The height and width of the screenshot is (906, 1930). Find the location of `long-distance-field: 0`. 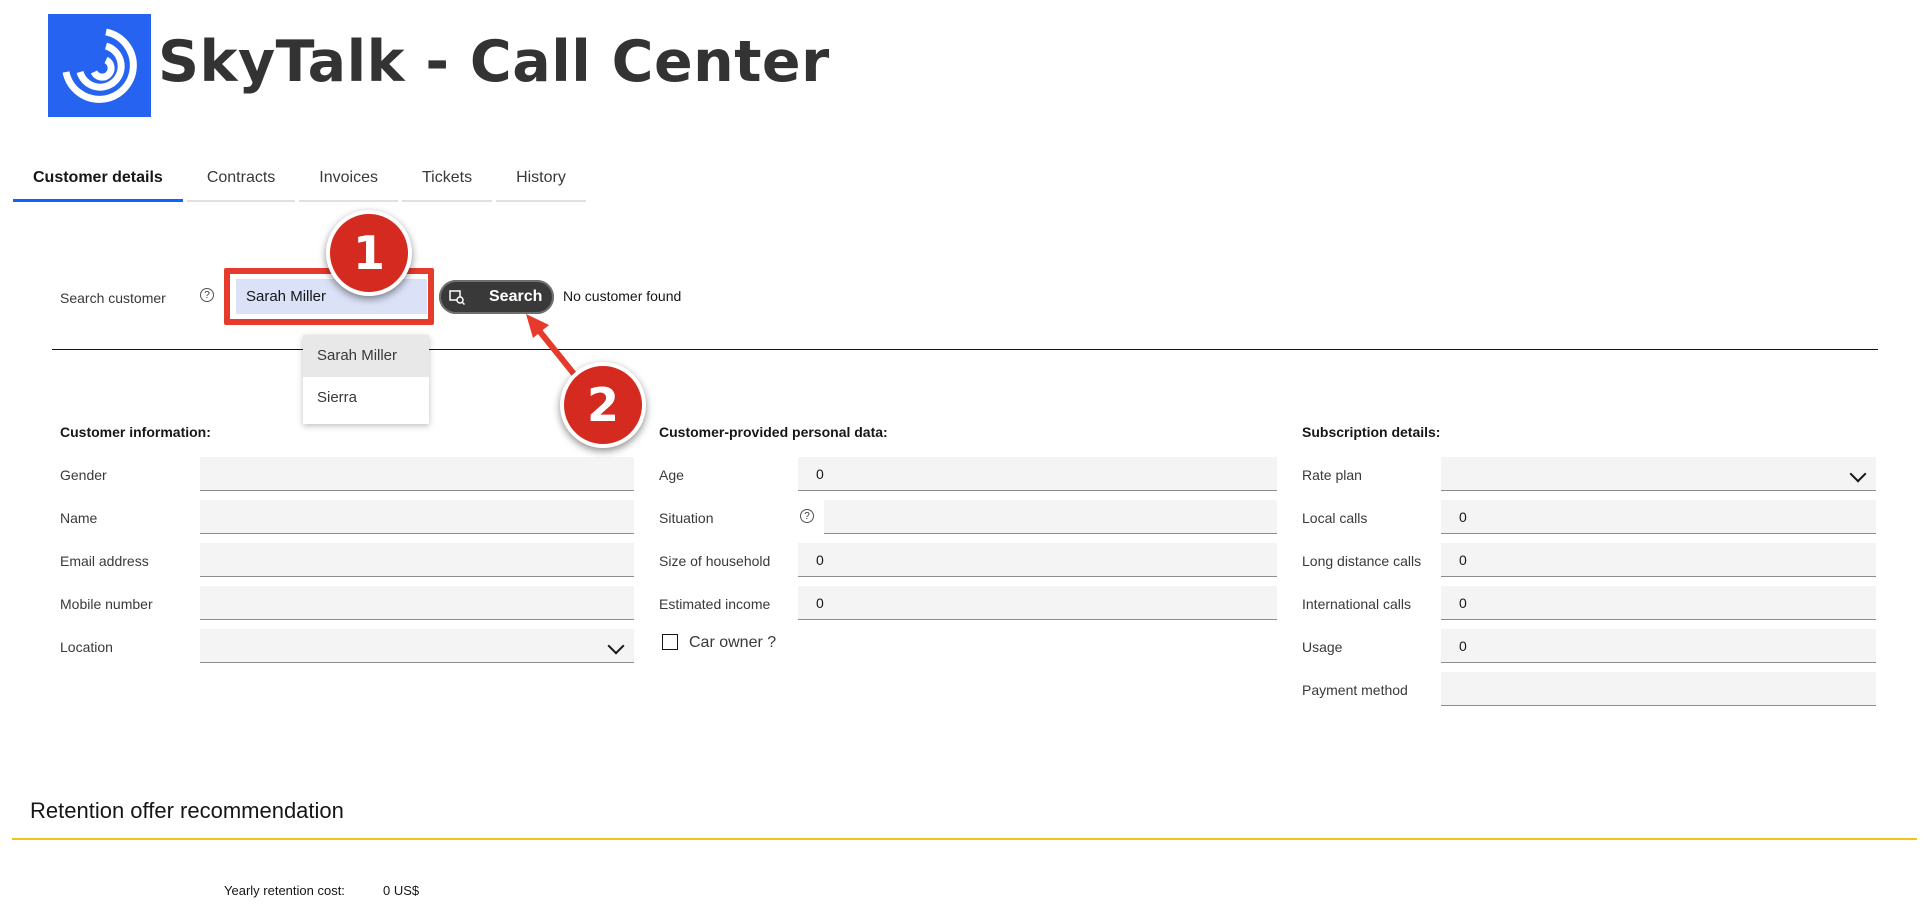

long-distance-field: 0 is located at coordinates (1658, 560).